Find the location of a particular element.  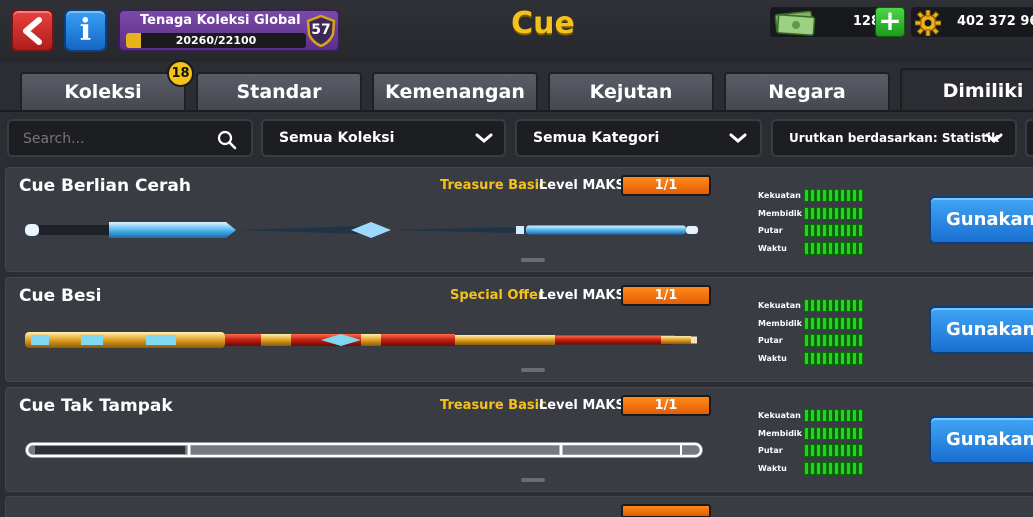

coin-value: 402 372 96 is located at coordinates (995, 21).